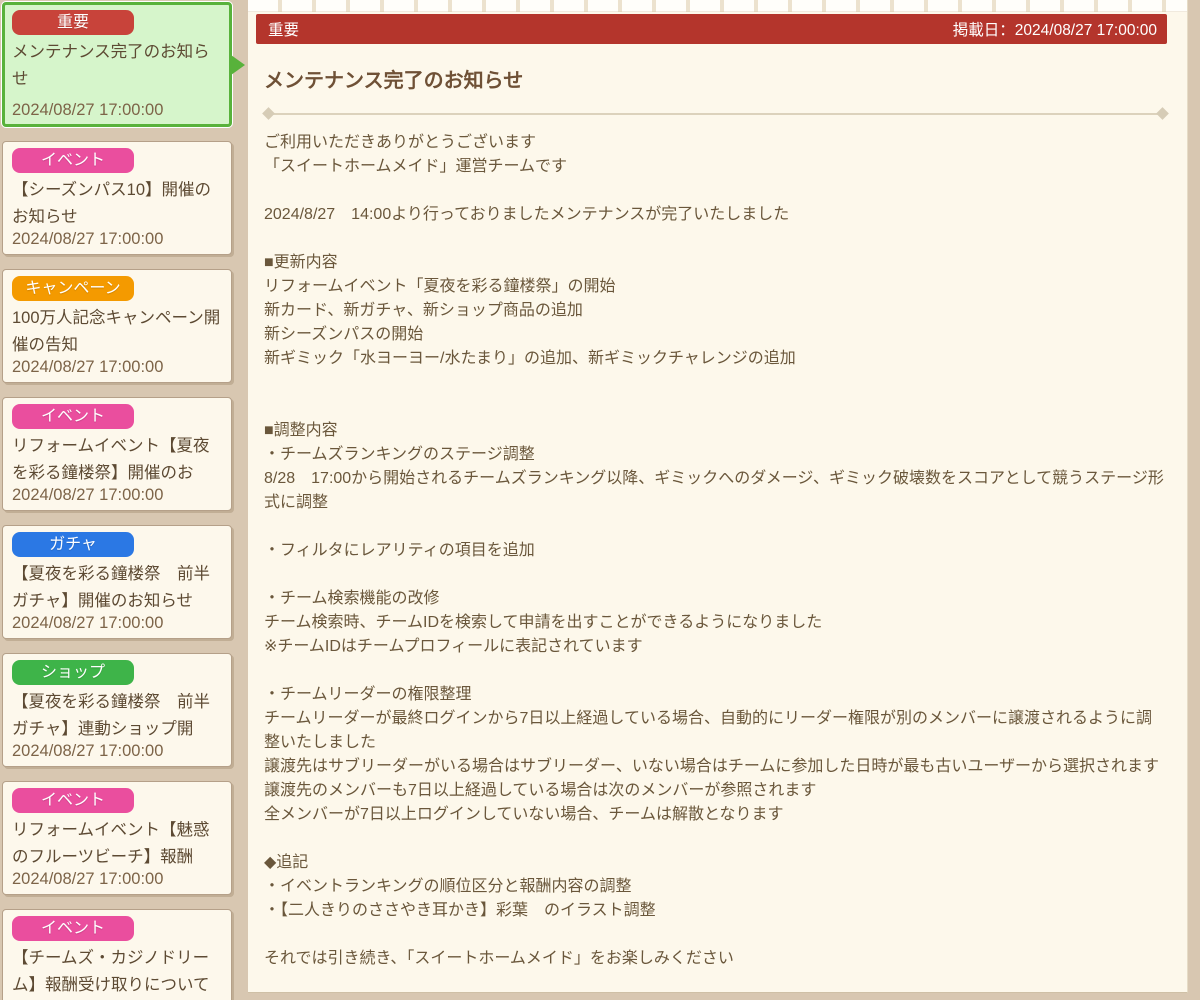  What do you see at coordinates (73, 288) in the screenshot?
I see `category-badge: キャンペーン` at bounding box center [73, 288].